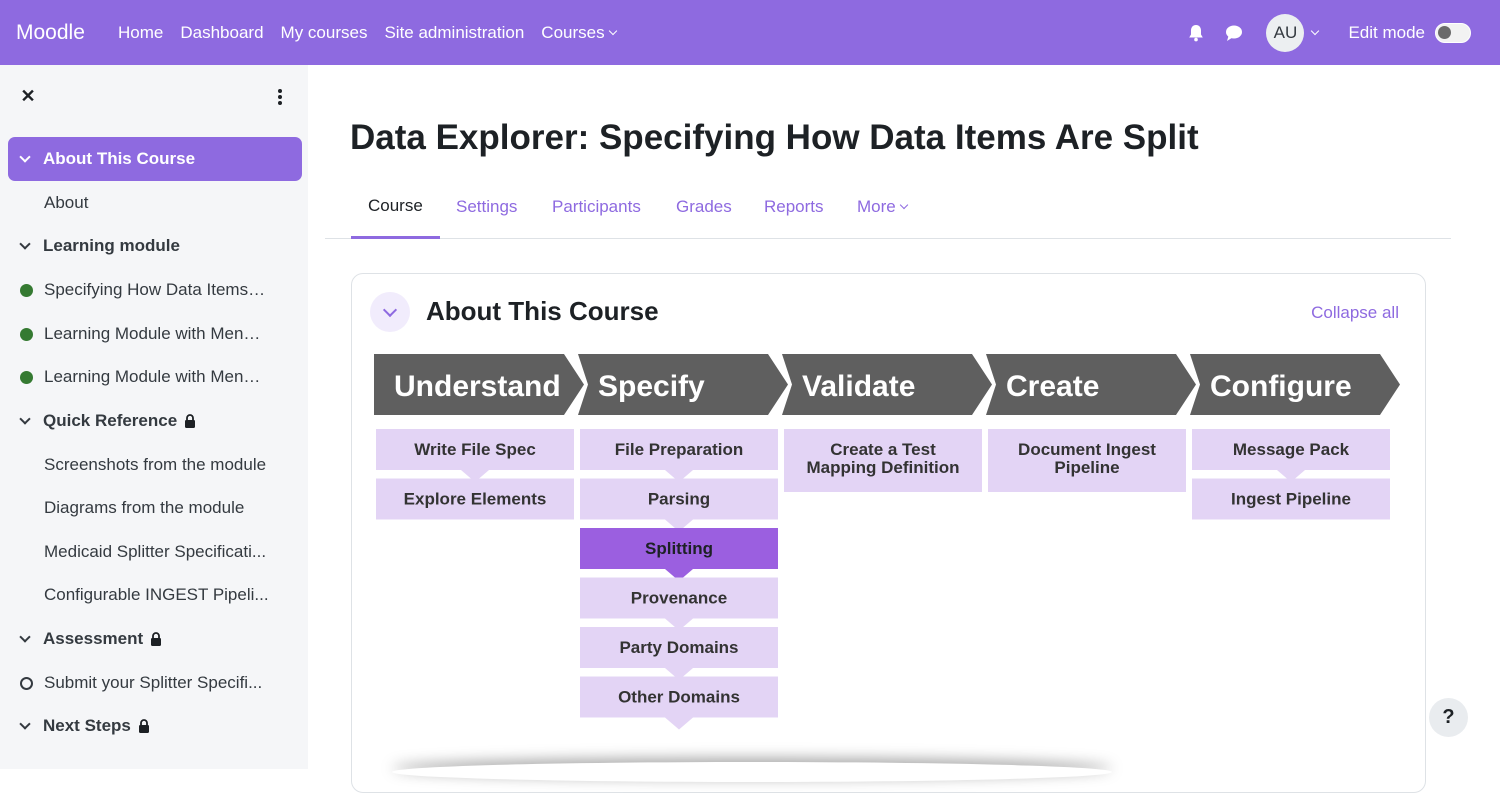 The height and width of the screenshot is (793, 1500). Describe the element at coordinates (67, 33) in the screenshot. I see `site-logo: Moodle` at that location.